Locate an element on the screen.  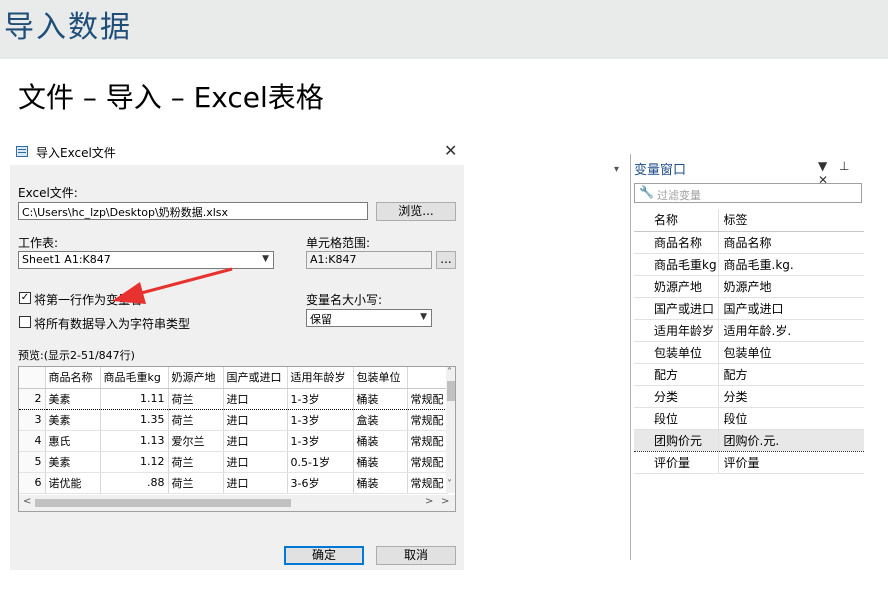
case-label: 变量名大小写: is located at coordinates (344, 300).